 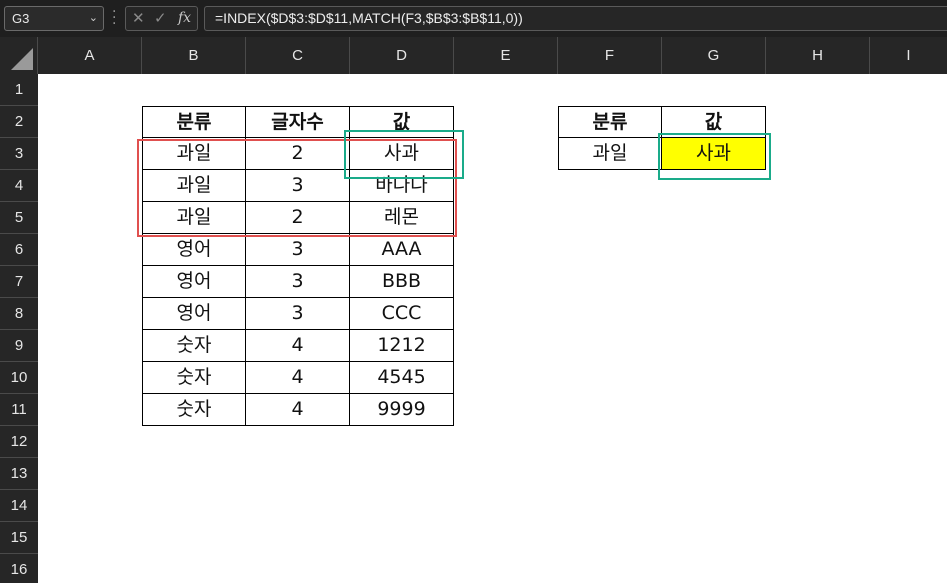 What do you see at coordinates (298, 154) in the screenshot?
I see `cell-c3: 2` at bounding box center [298, 154].